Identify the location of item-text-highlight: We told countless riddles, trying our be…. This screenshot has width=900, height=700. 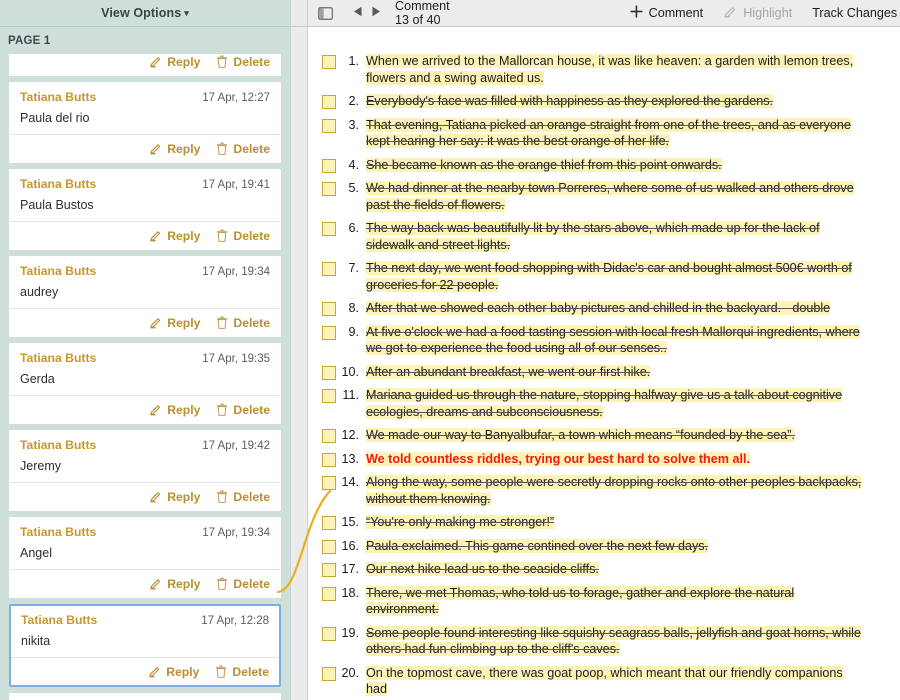
(558, 458).